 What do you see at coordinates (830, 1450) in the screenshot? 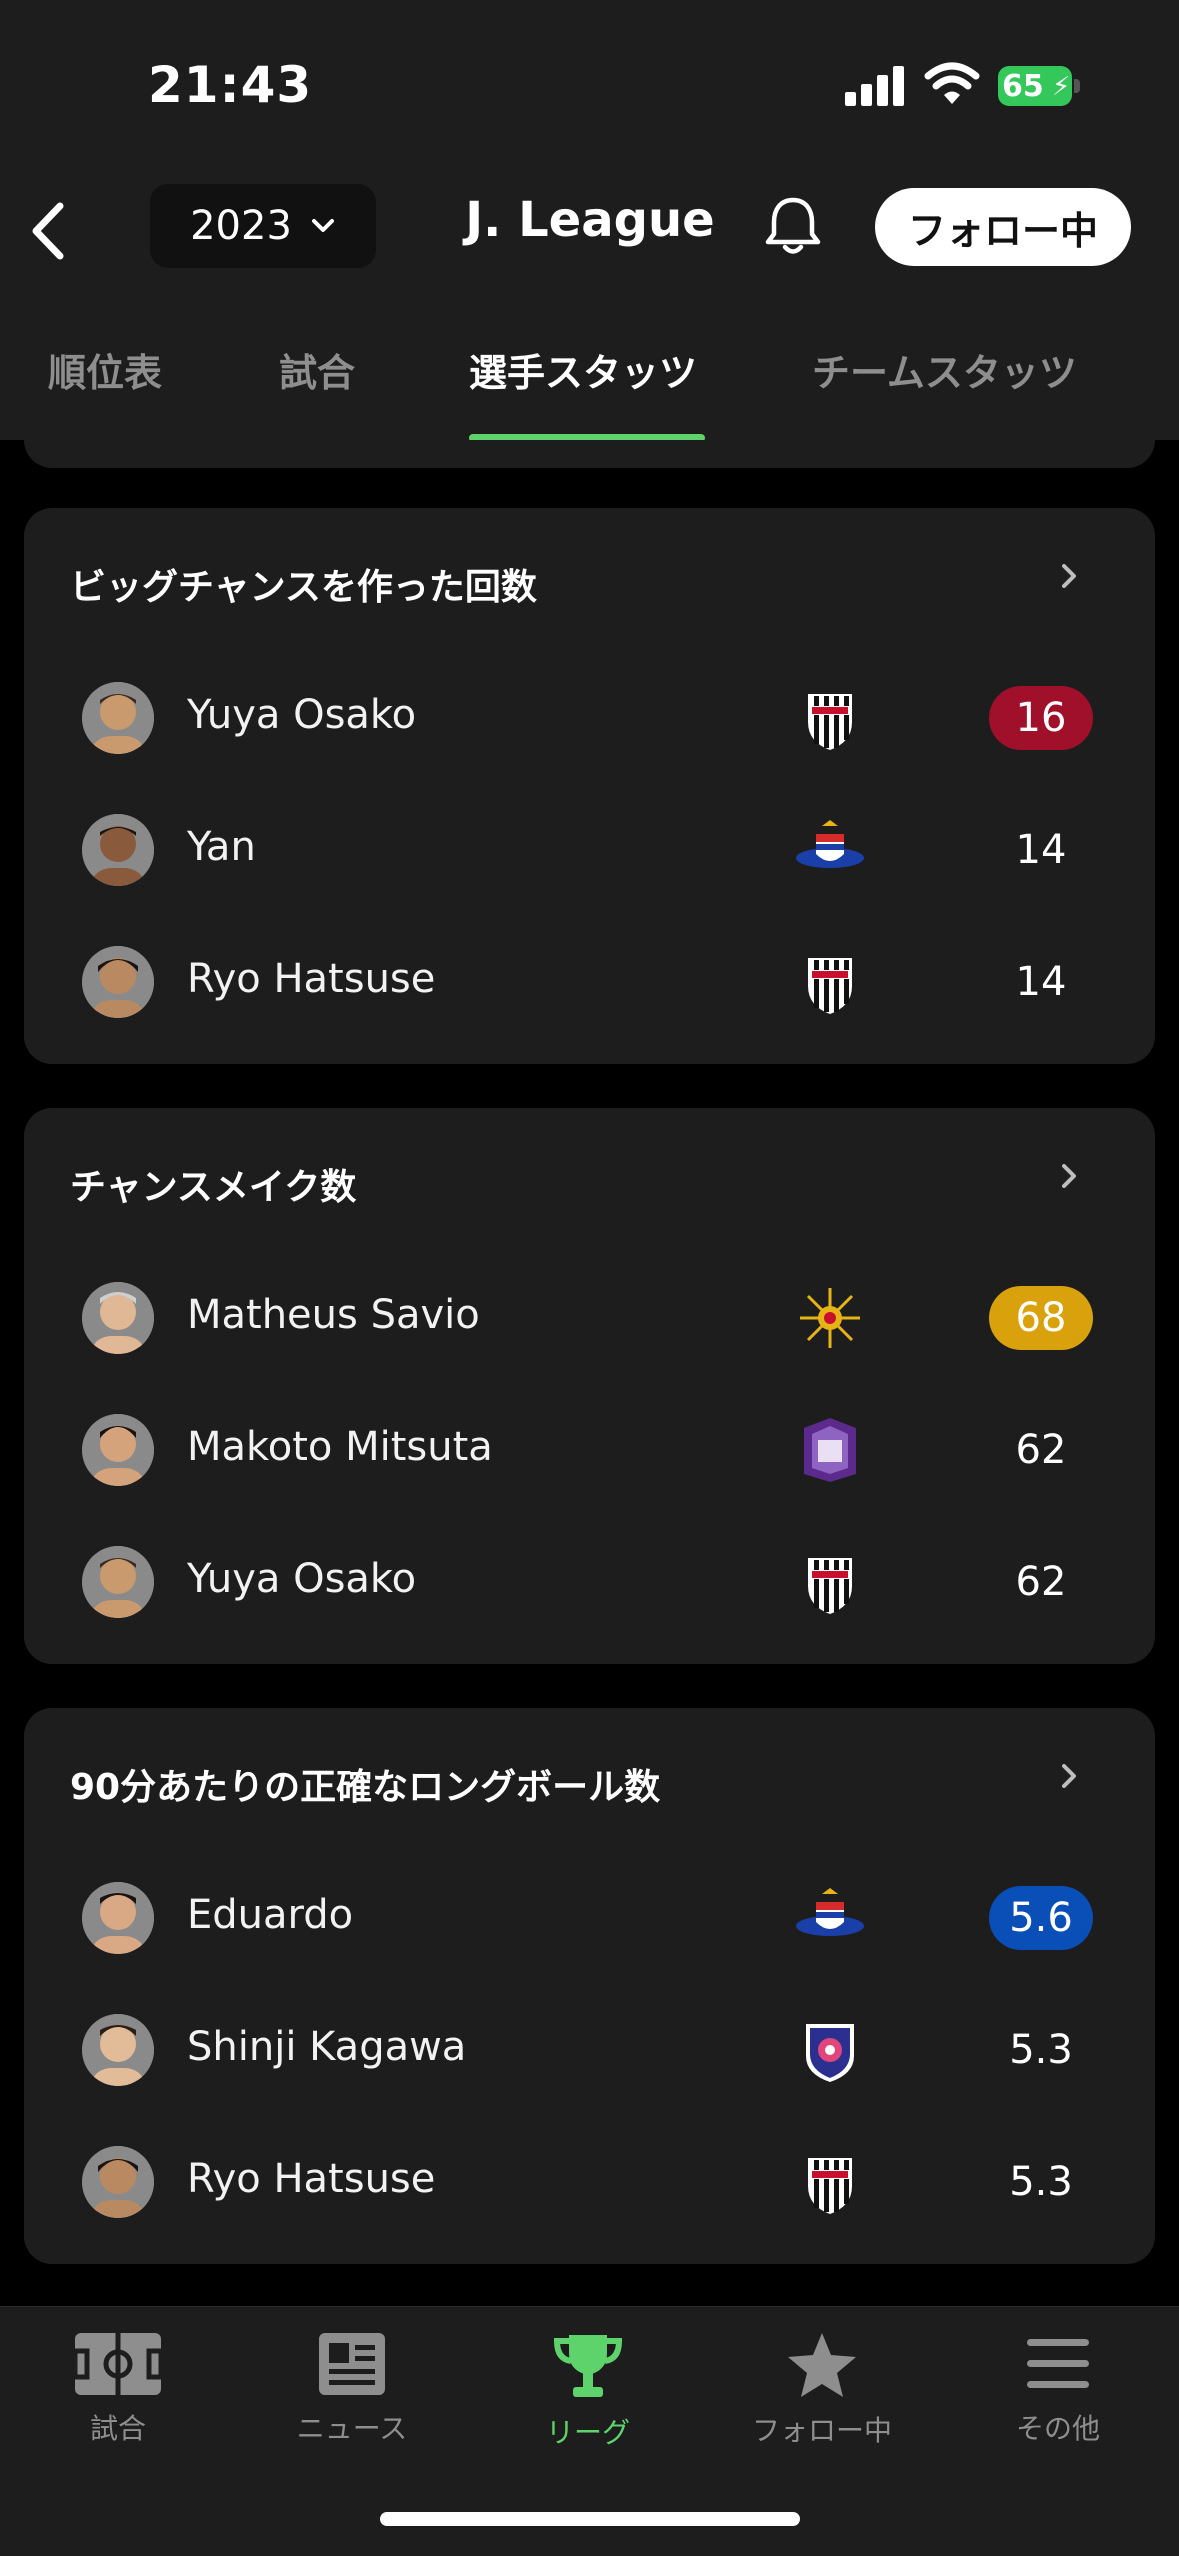
I see `sanfrecce-hiroshima-crest-icon` at bounding box center [830, 1450].